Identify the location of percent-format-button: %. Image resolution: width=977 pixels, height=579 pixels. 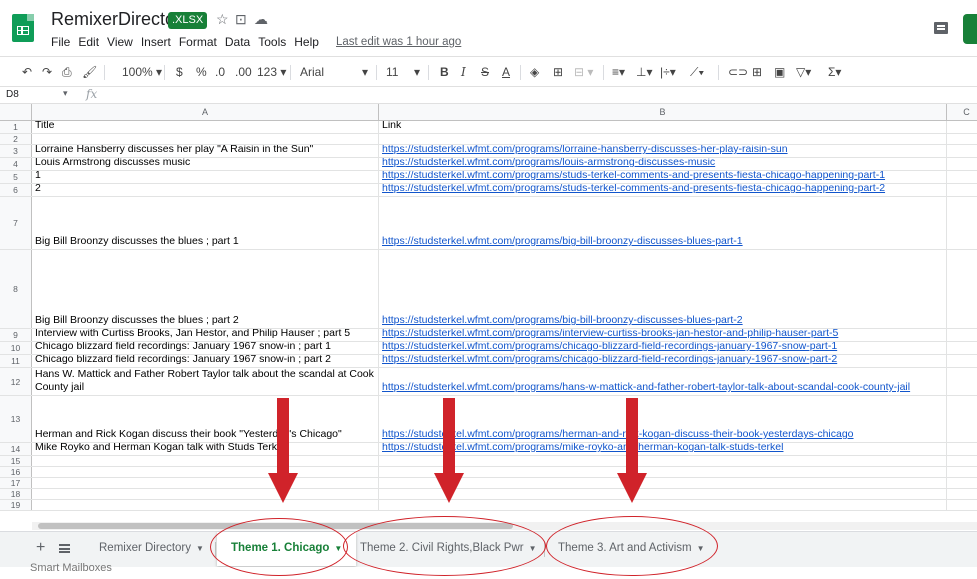
(201, 72).